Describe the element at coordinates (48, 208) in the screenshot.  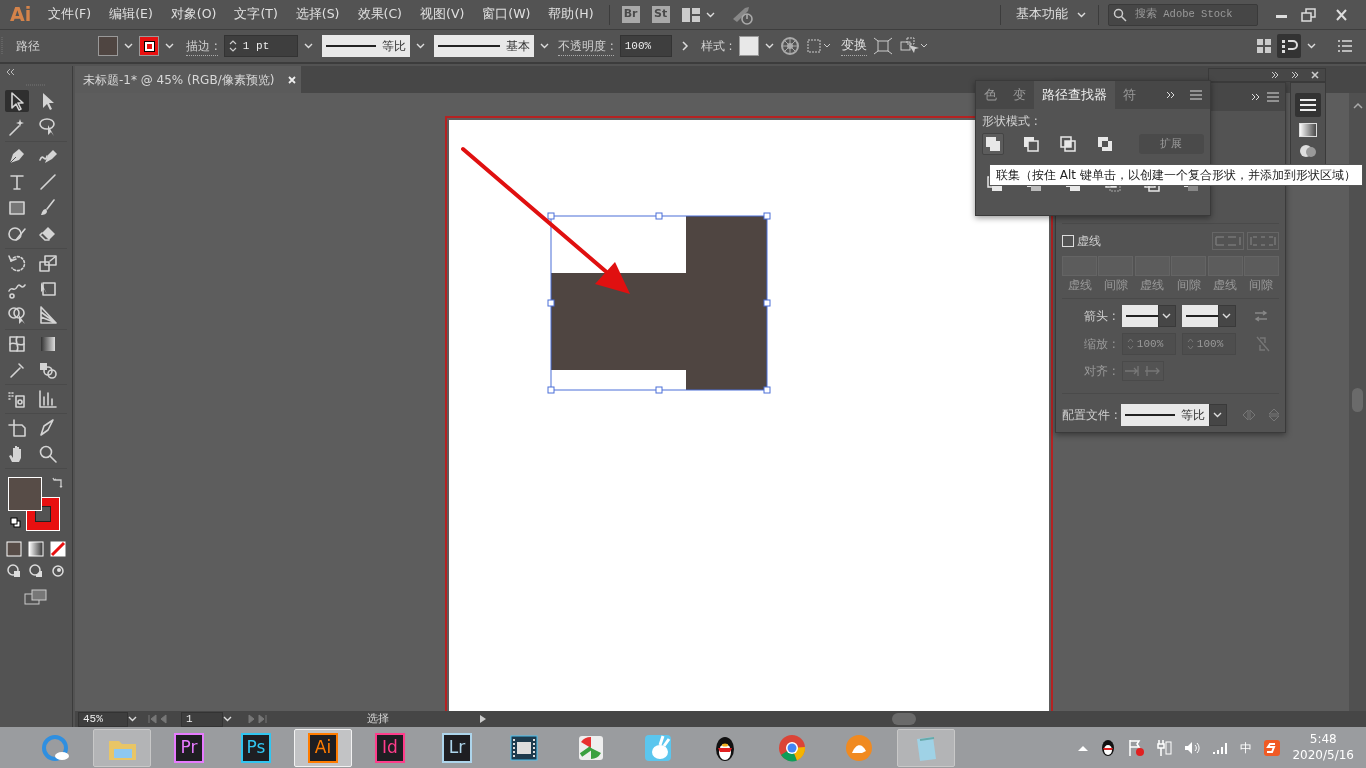
I see `paintbrush-icon` at that location.